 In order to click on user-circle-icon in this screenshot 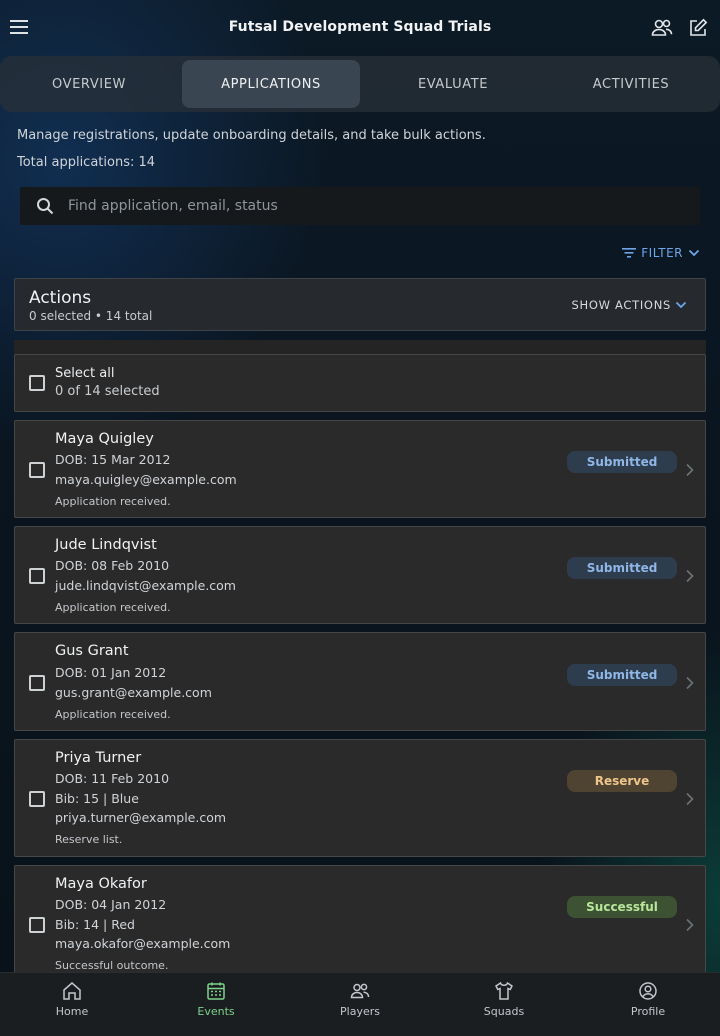, I will do `click(648, 991)`.